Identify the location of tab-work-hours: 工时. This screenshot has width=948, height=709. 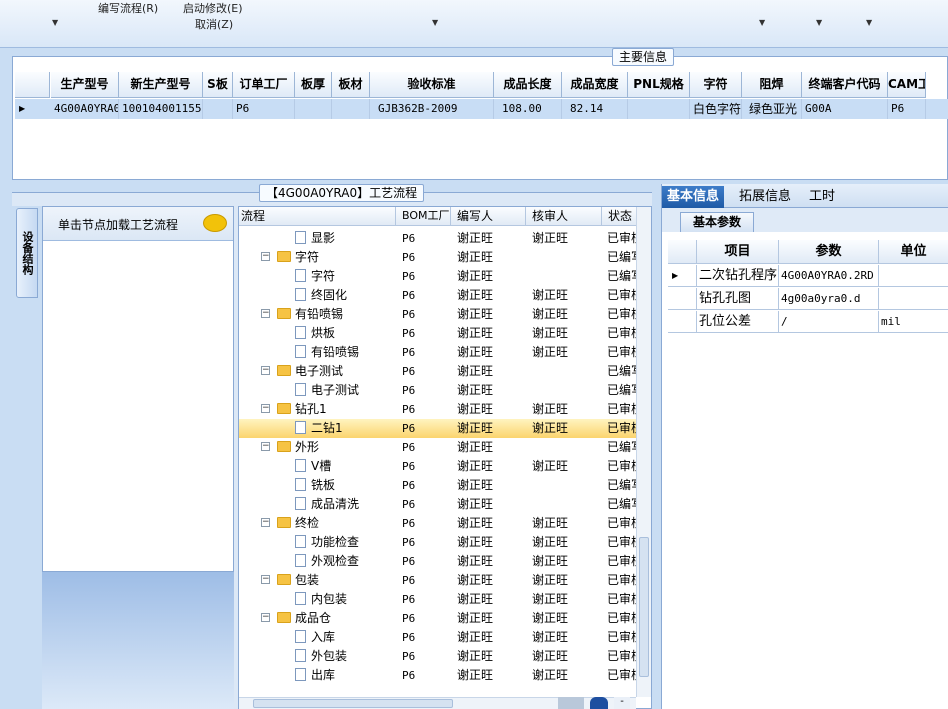
(822, 197).